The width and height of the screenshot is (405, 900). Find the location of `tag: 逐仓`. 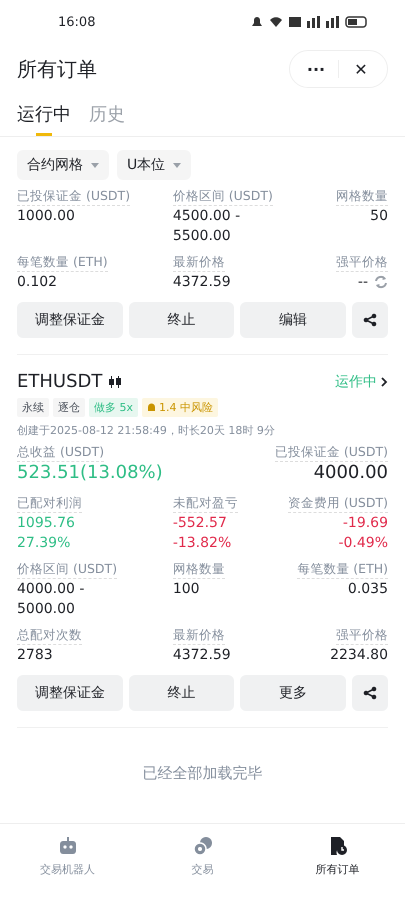

tag: 逐仓 is located at coordinates (69, 407).